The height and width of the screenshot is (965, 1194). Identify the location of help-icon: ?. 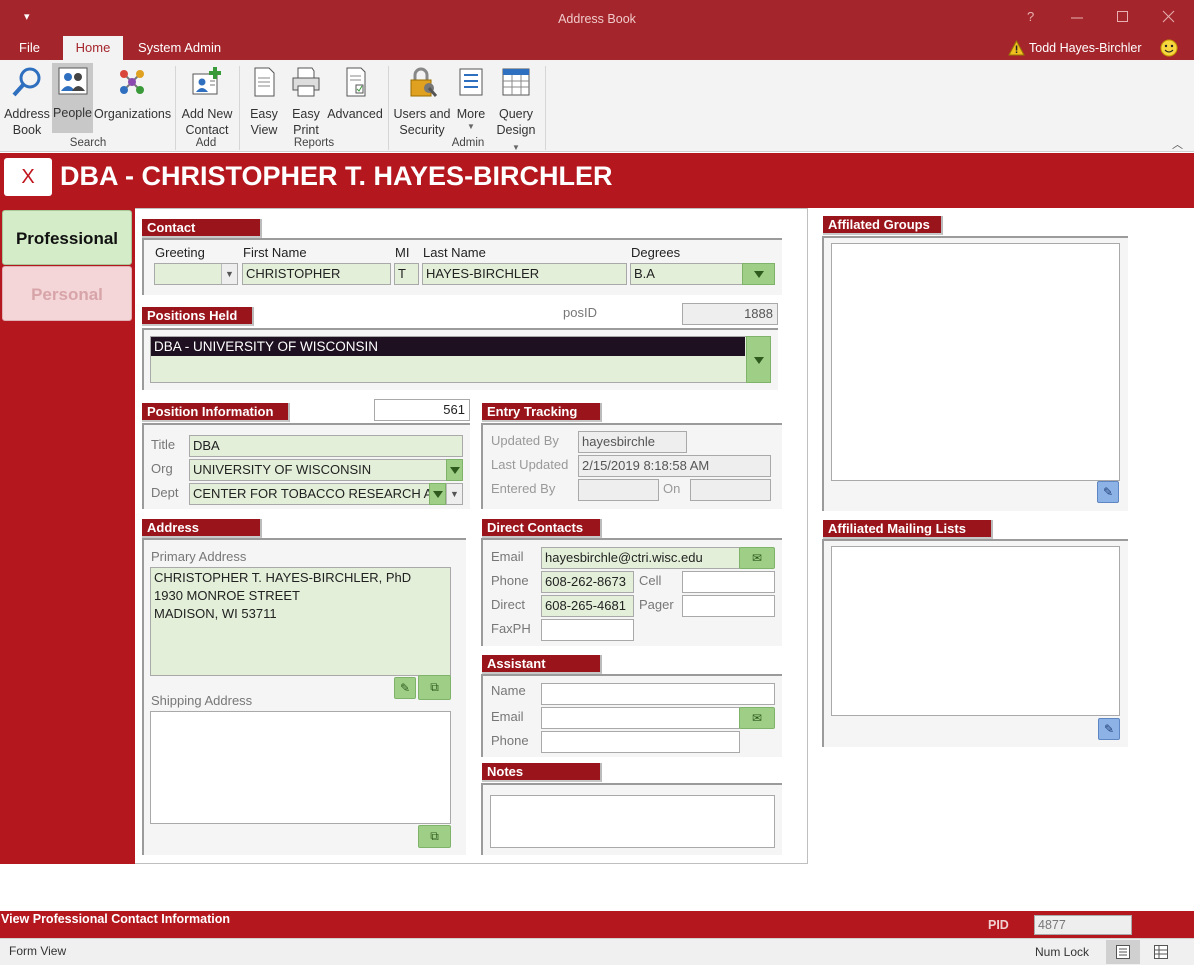
(1030, 16).